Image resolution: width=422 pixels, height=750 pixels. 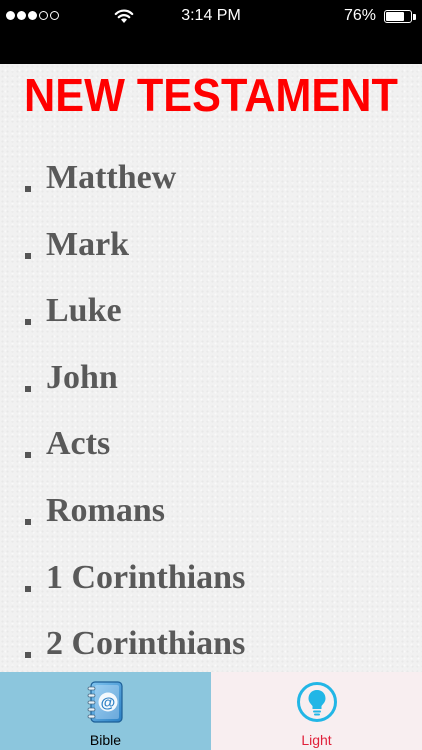 I want to click on section-heading: NEW TESTAMENT, so click(x=211, y=95).